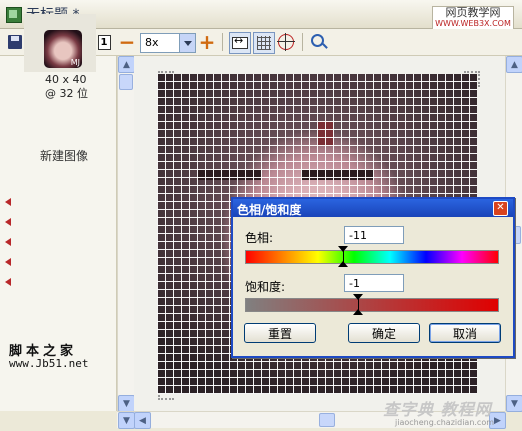 This screenshot has height=431, width=522. I want to click on fit-width-button, so click(240, 43).